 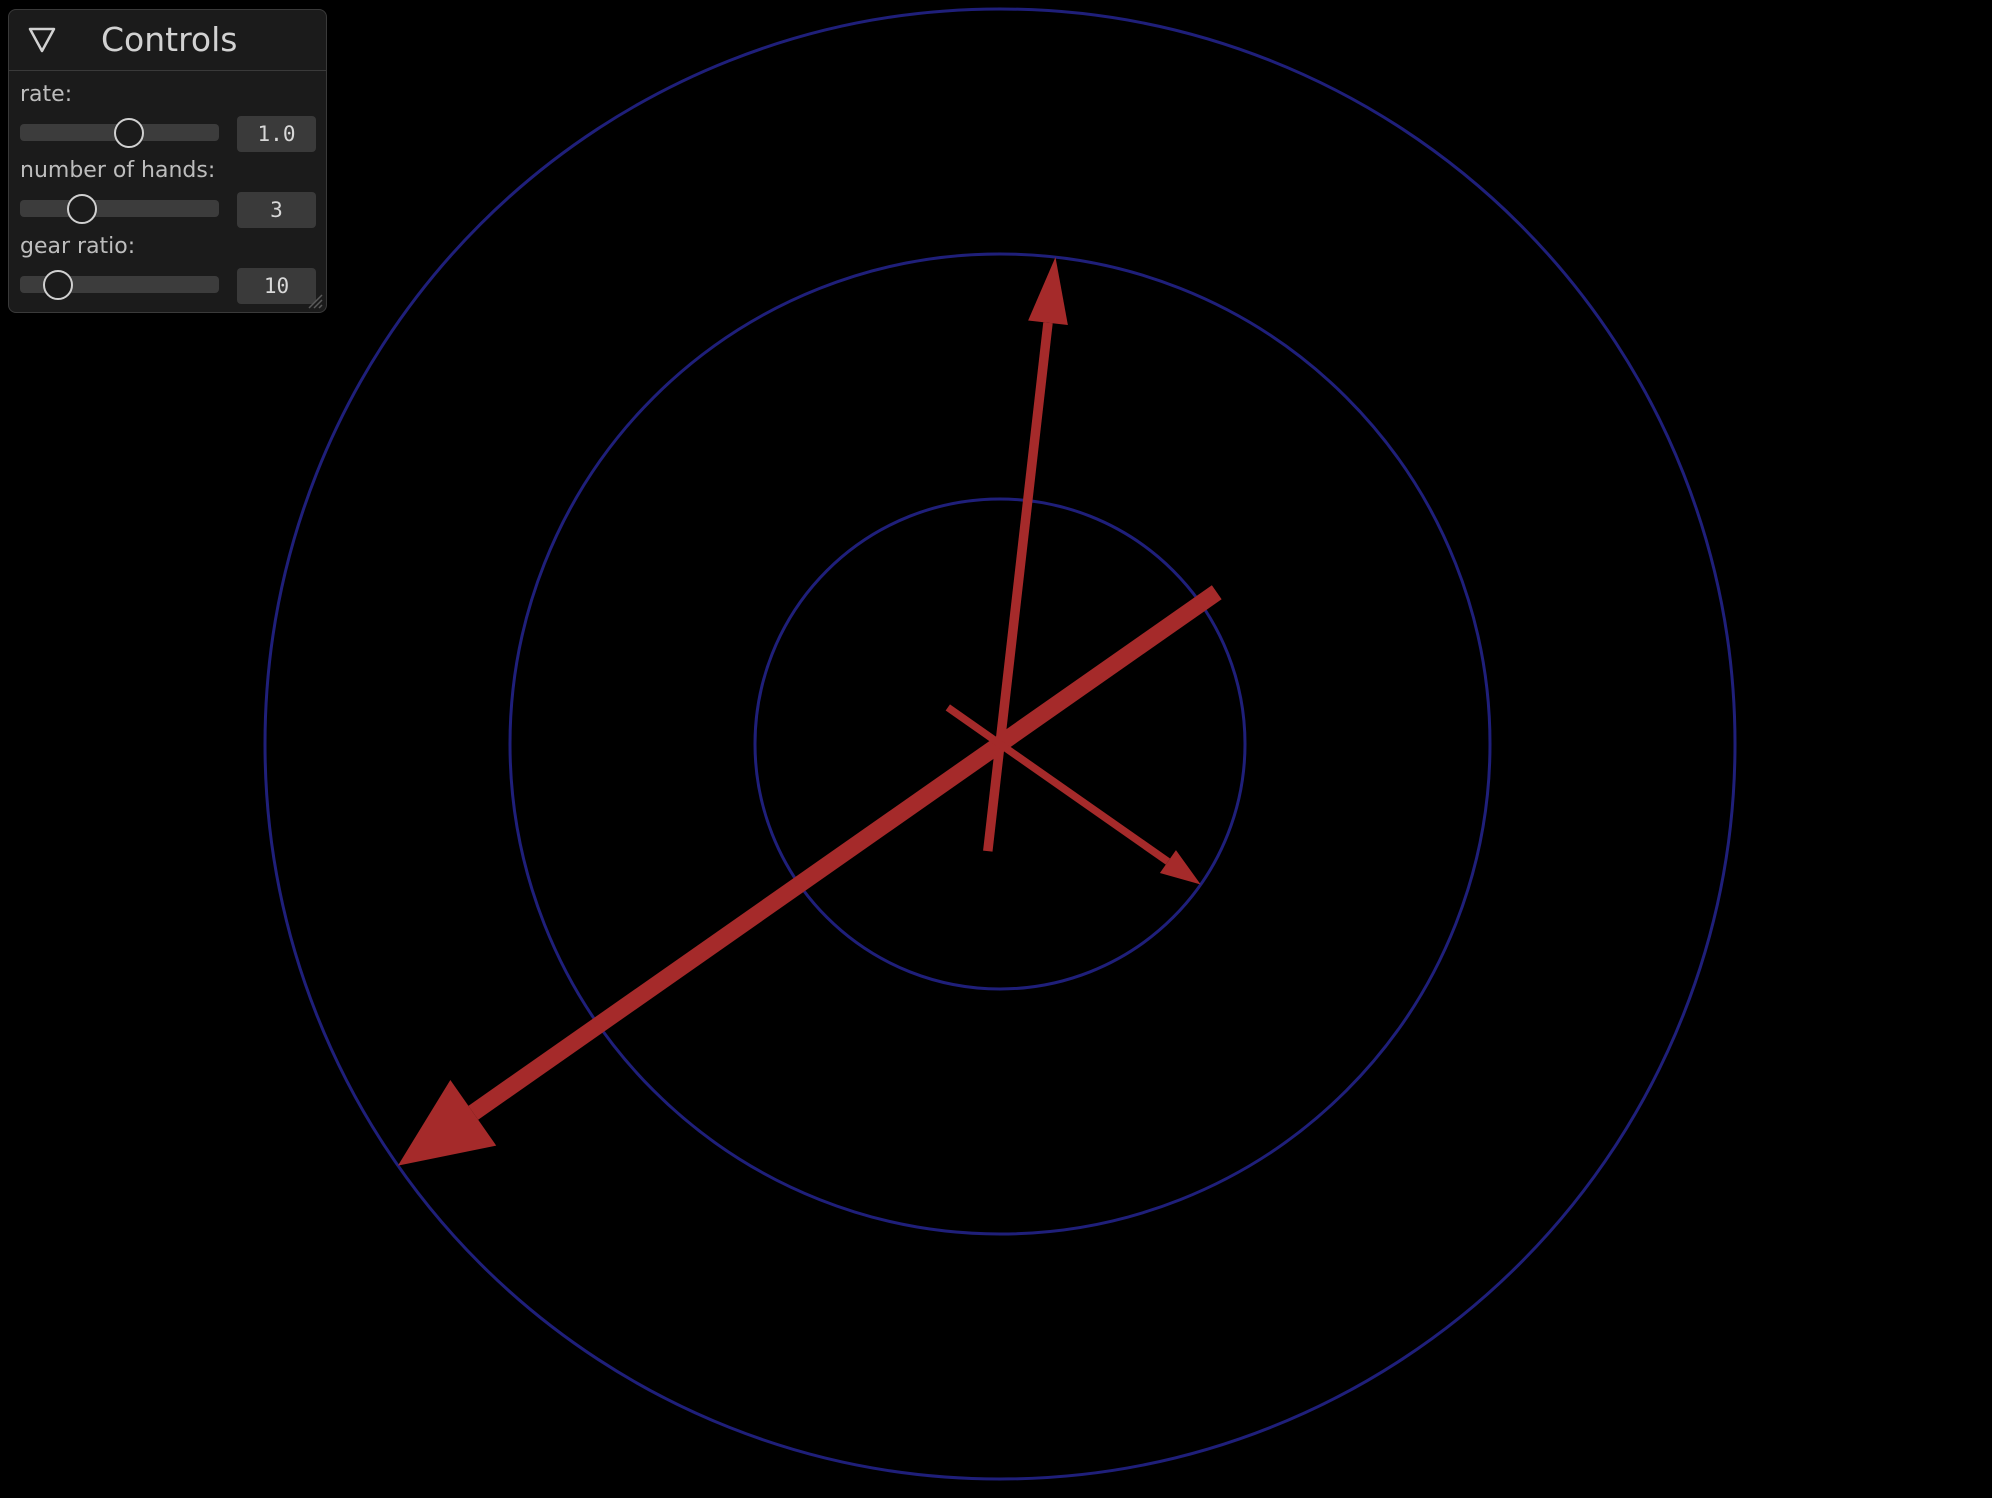 What do you see at coordinates (42, 39) in the screenshot?
I see `triangle-down-icon` at bounding box center [42, 39].